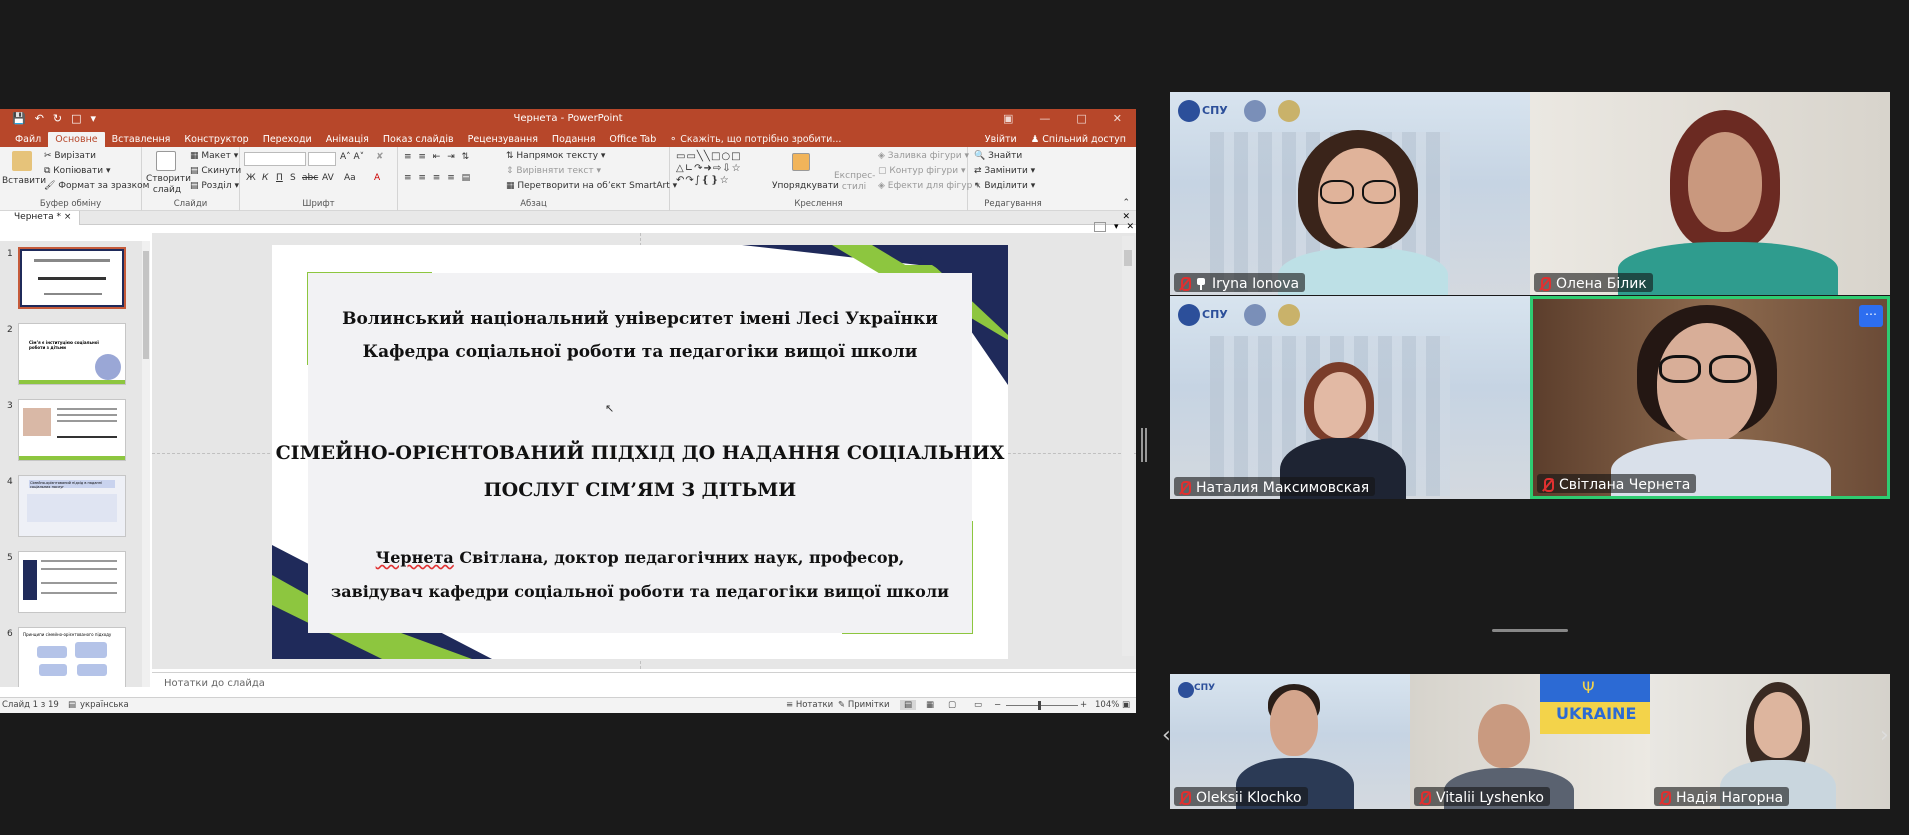 The image size is (1909, 835). I want to click on shapes-gallery: ▭▭╲╲□○□ △∟↷➜⇨⇩☆ ↶↷∫❴❵☆, so click(722, 169).